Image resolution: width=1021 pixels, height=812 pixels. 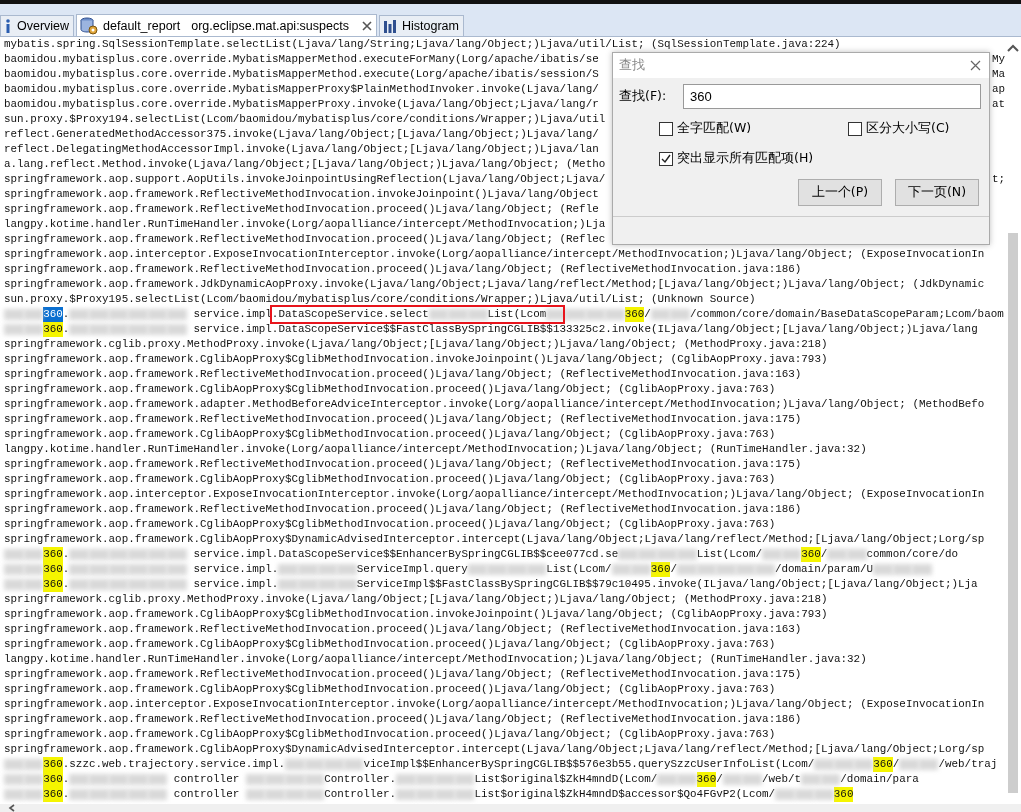 I want to click on scroll-up-icon, so click(x=1013, y=48).